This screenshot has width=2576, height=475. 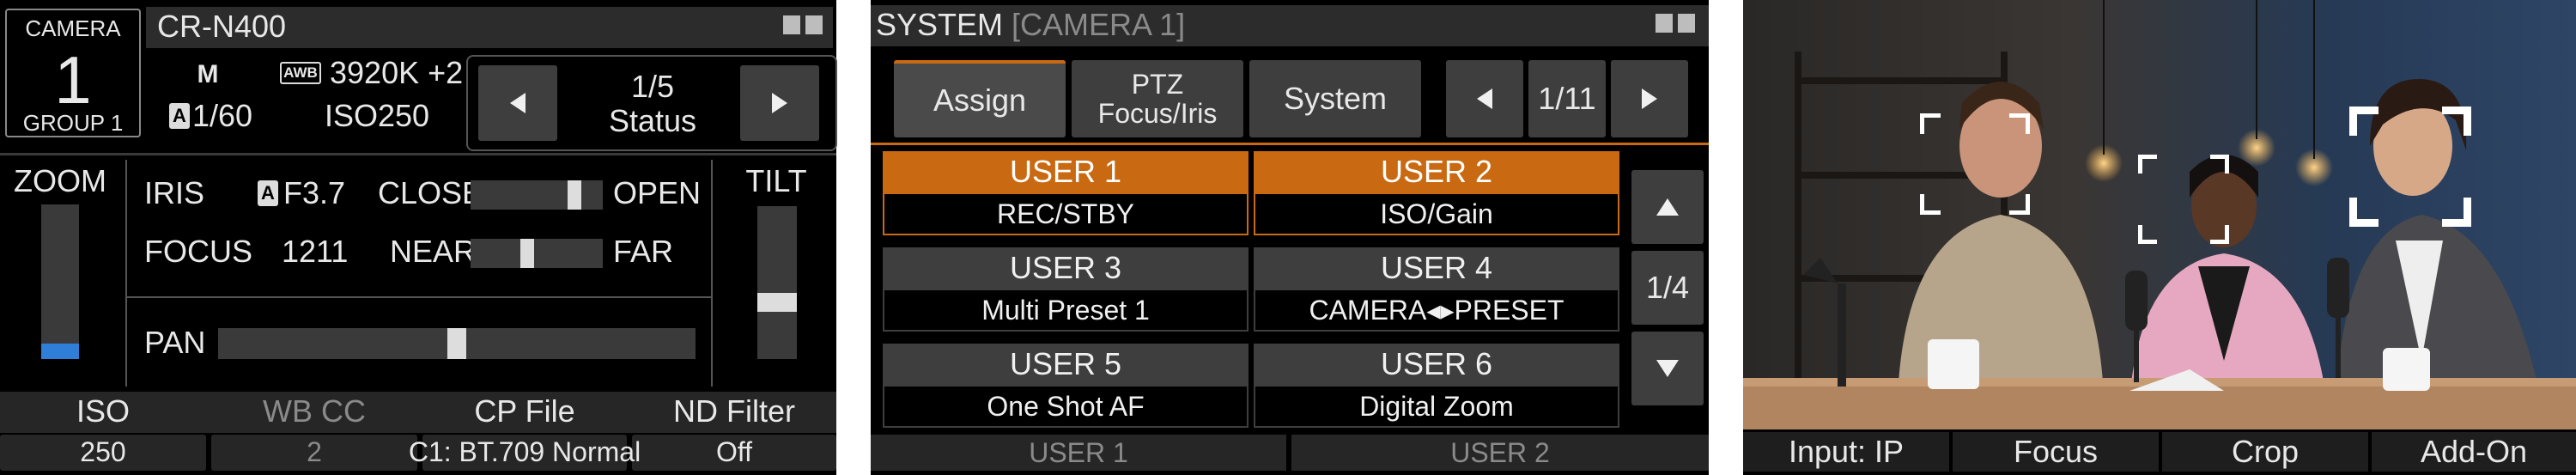 I want to click on user-5-name: USER 5, so click(x=1066, y=364).